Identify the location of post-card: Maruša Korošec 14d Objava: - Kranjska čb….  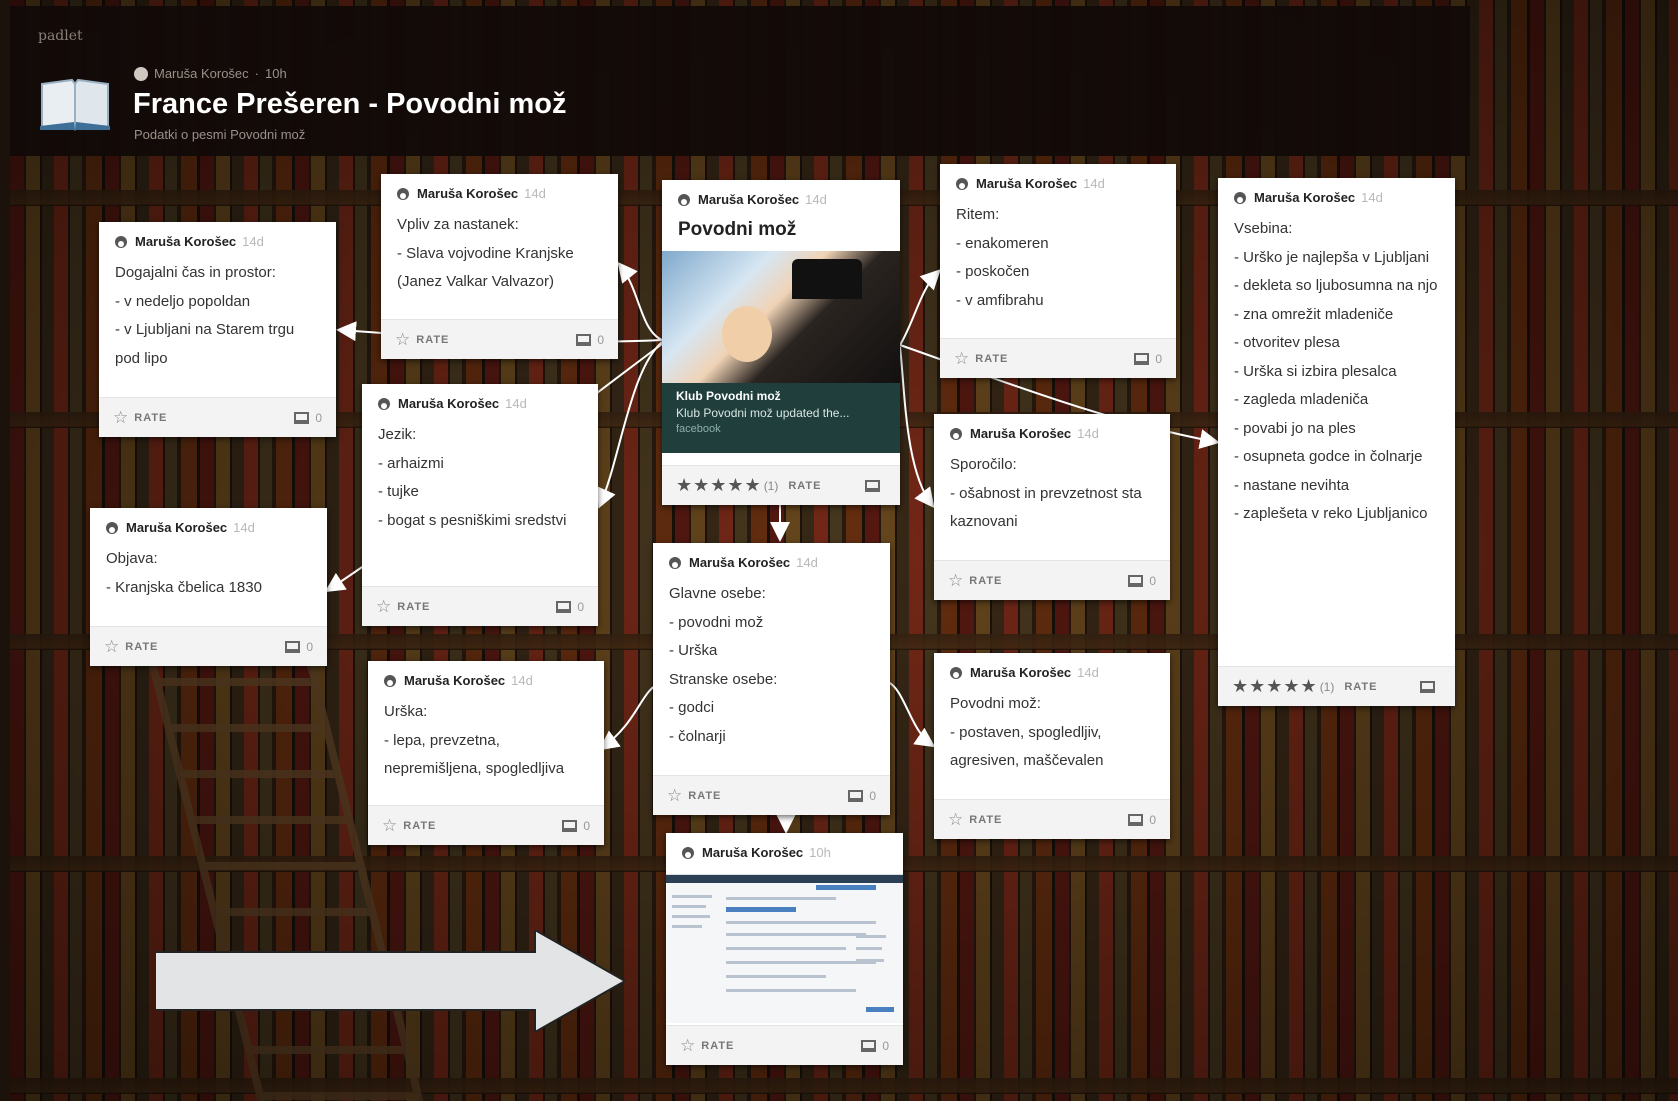
(208, 587).